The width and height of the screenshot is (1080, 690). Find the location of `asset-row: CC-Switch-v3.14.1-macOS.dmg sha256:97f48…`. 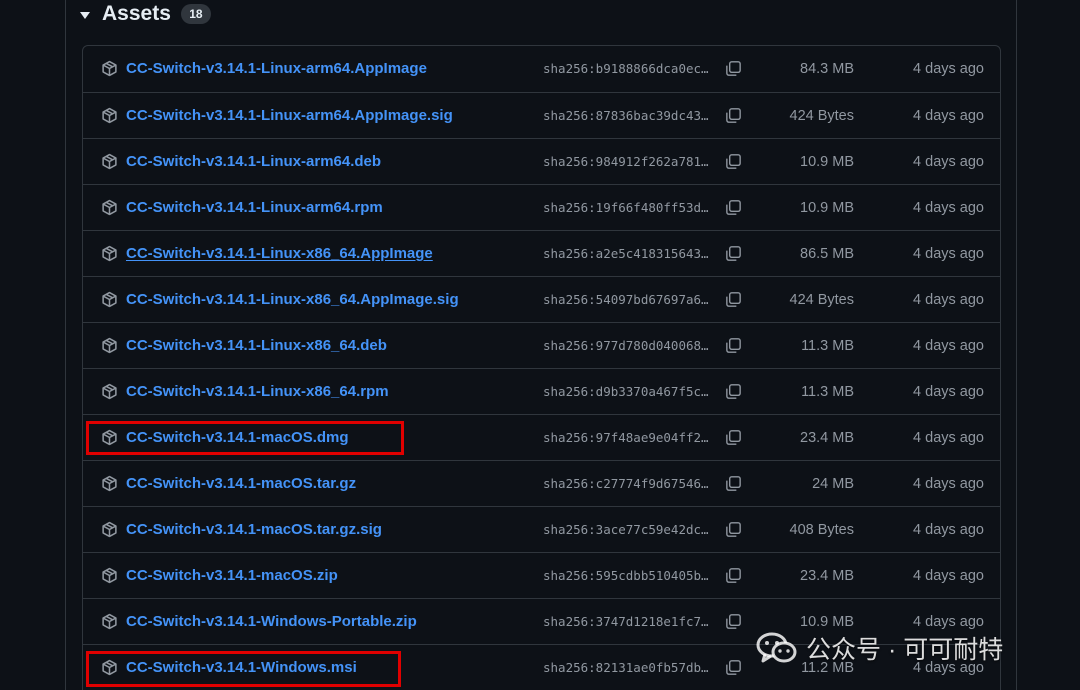

asset-row: CC-Switch-v3.14.1-macOS.dmg sha256:97f48… is located at coordinates (541, 437).